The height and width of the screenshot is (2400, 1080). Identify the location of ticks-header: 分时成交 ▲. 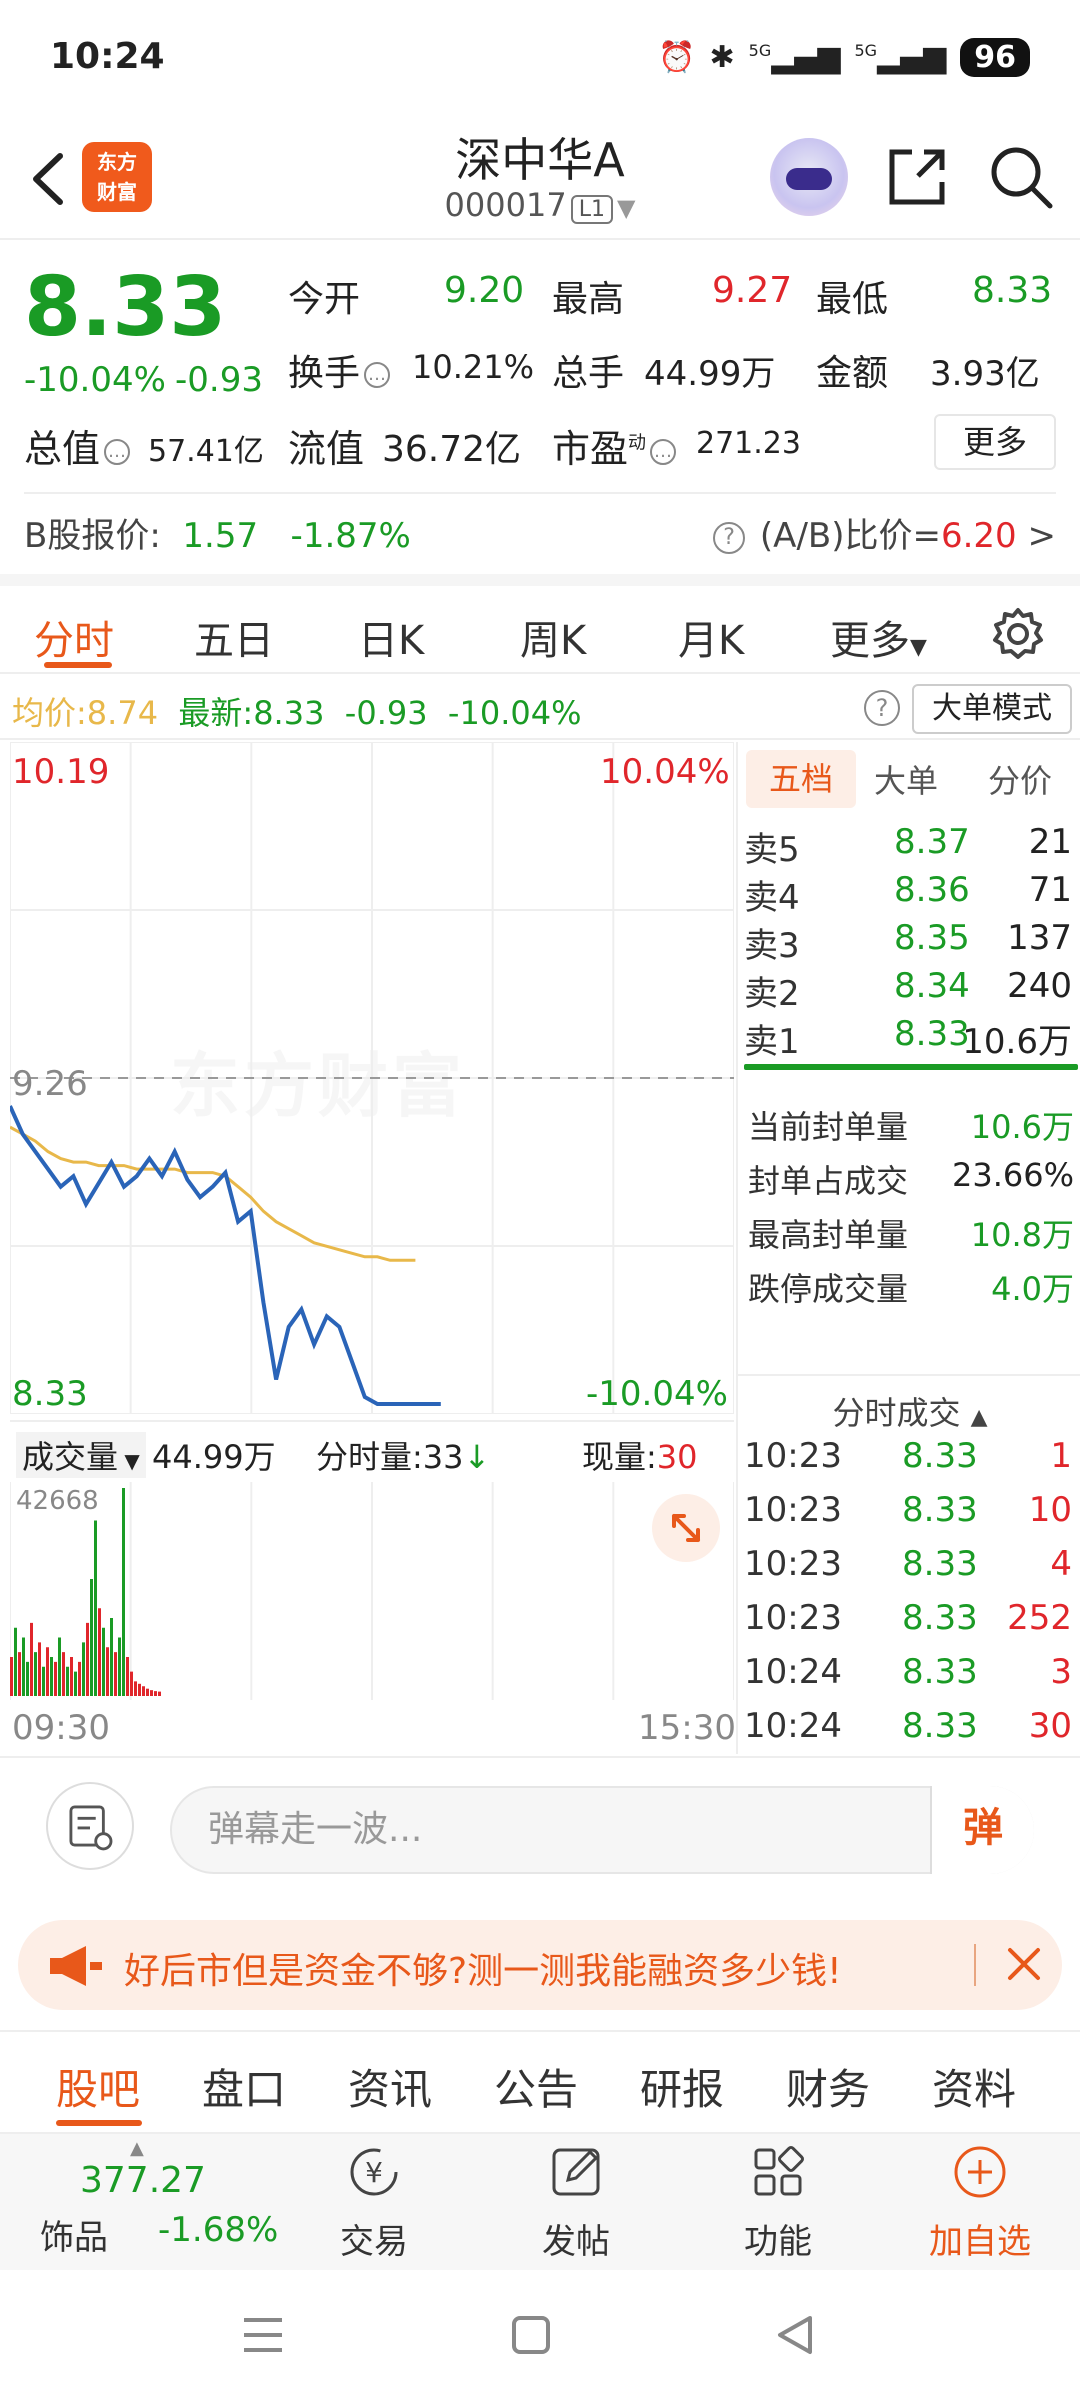
(909, 1404).